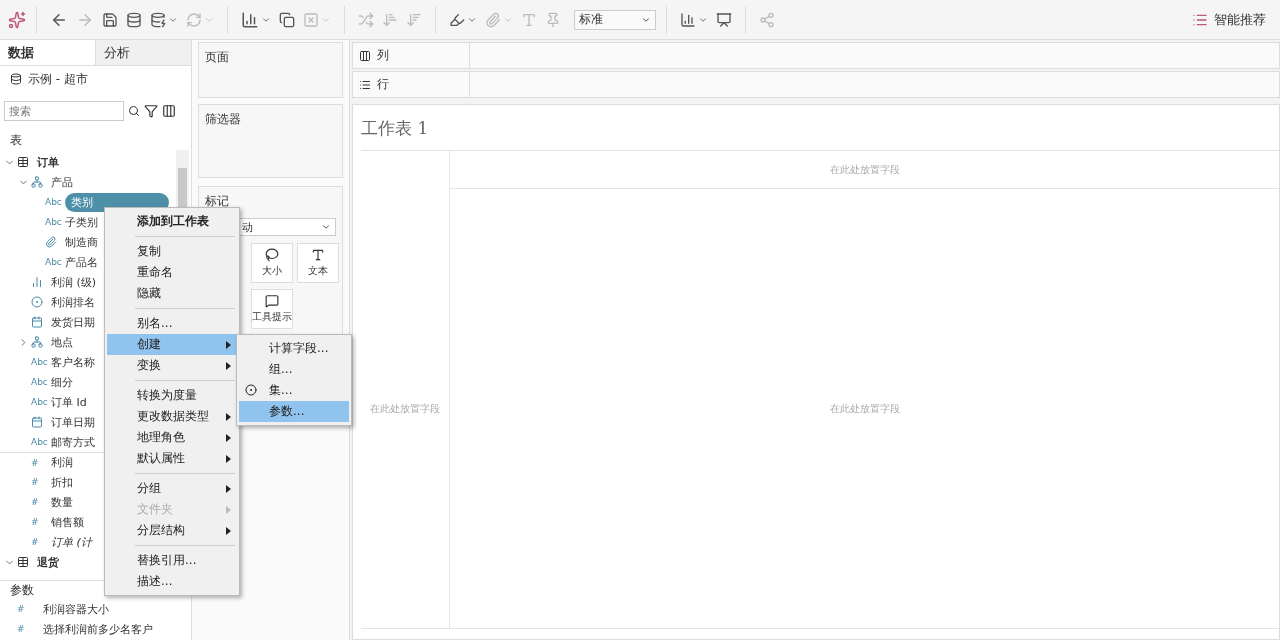 Image resolution: width=1280 pixels, height=640 pixels. Describe the element at coordinates (81, 242) in the screenshot. I see `field-item: 制造商` at that location.